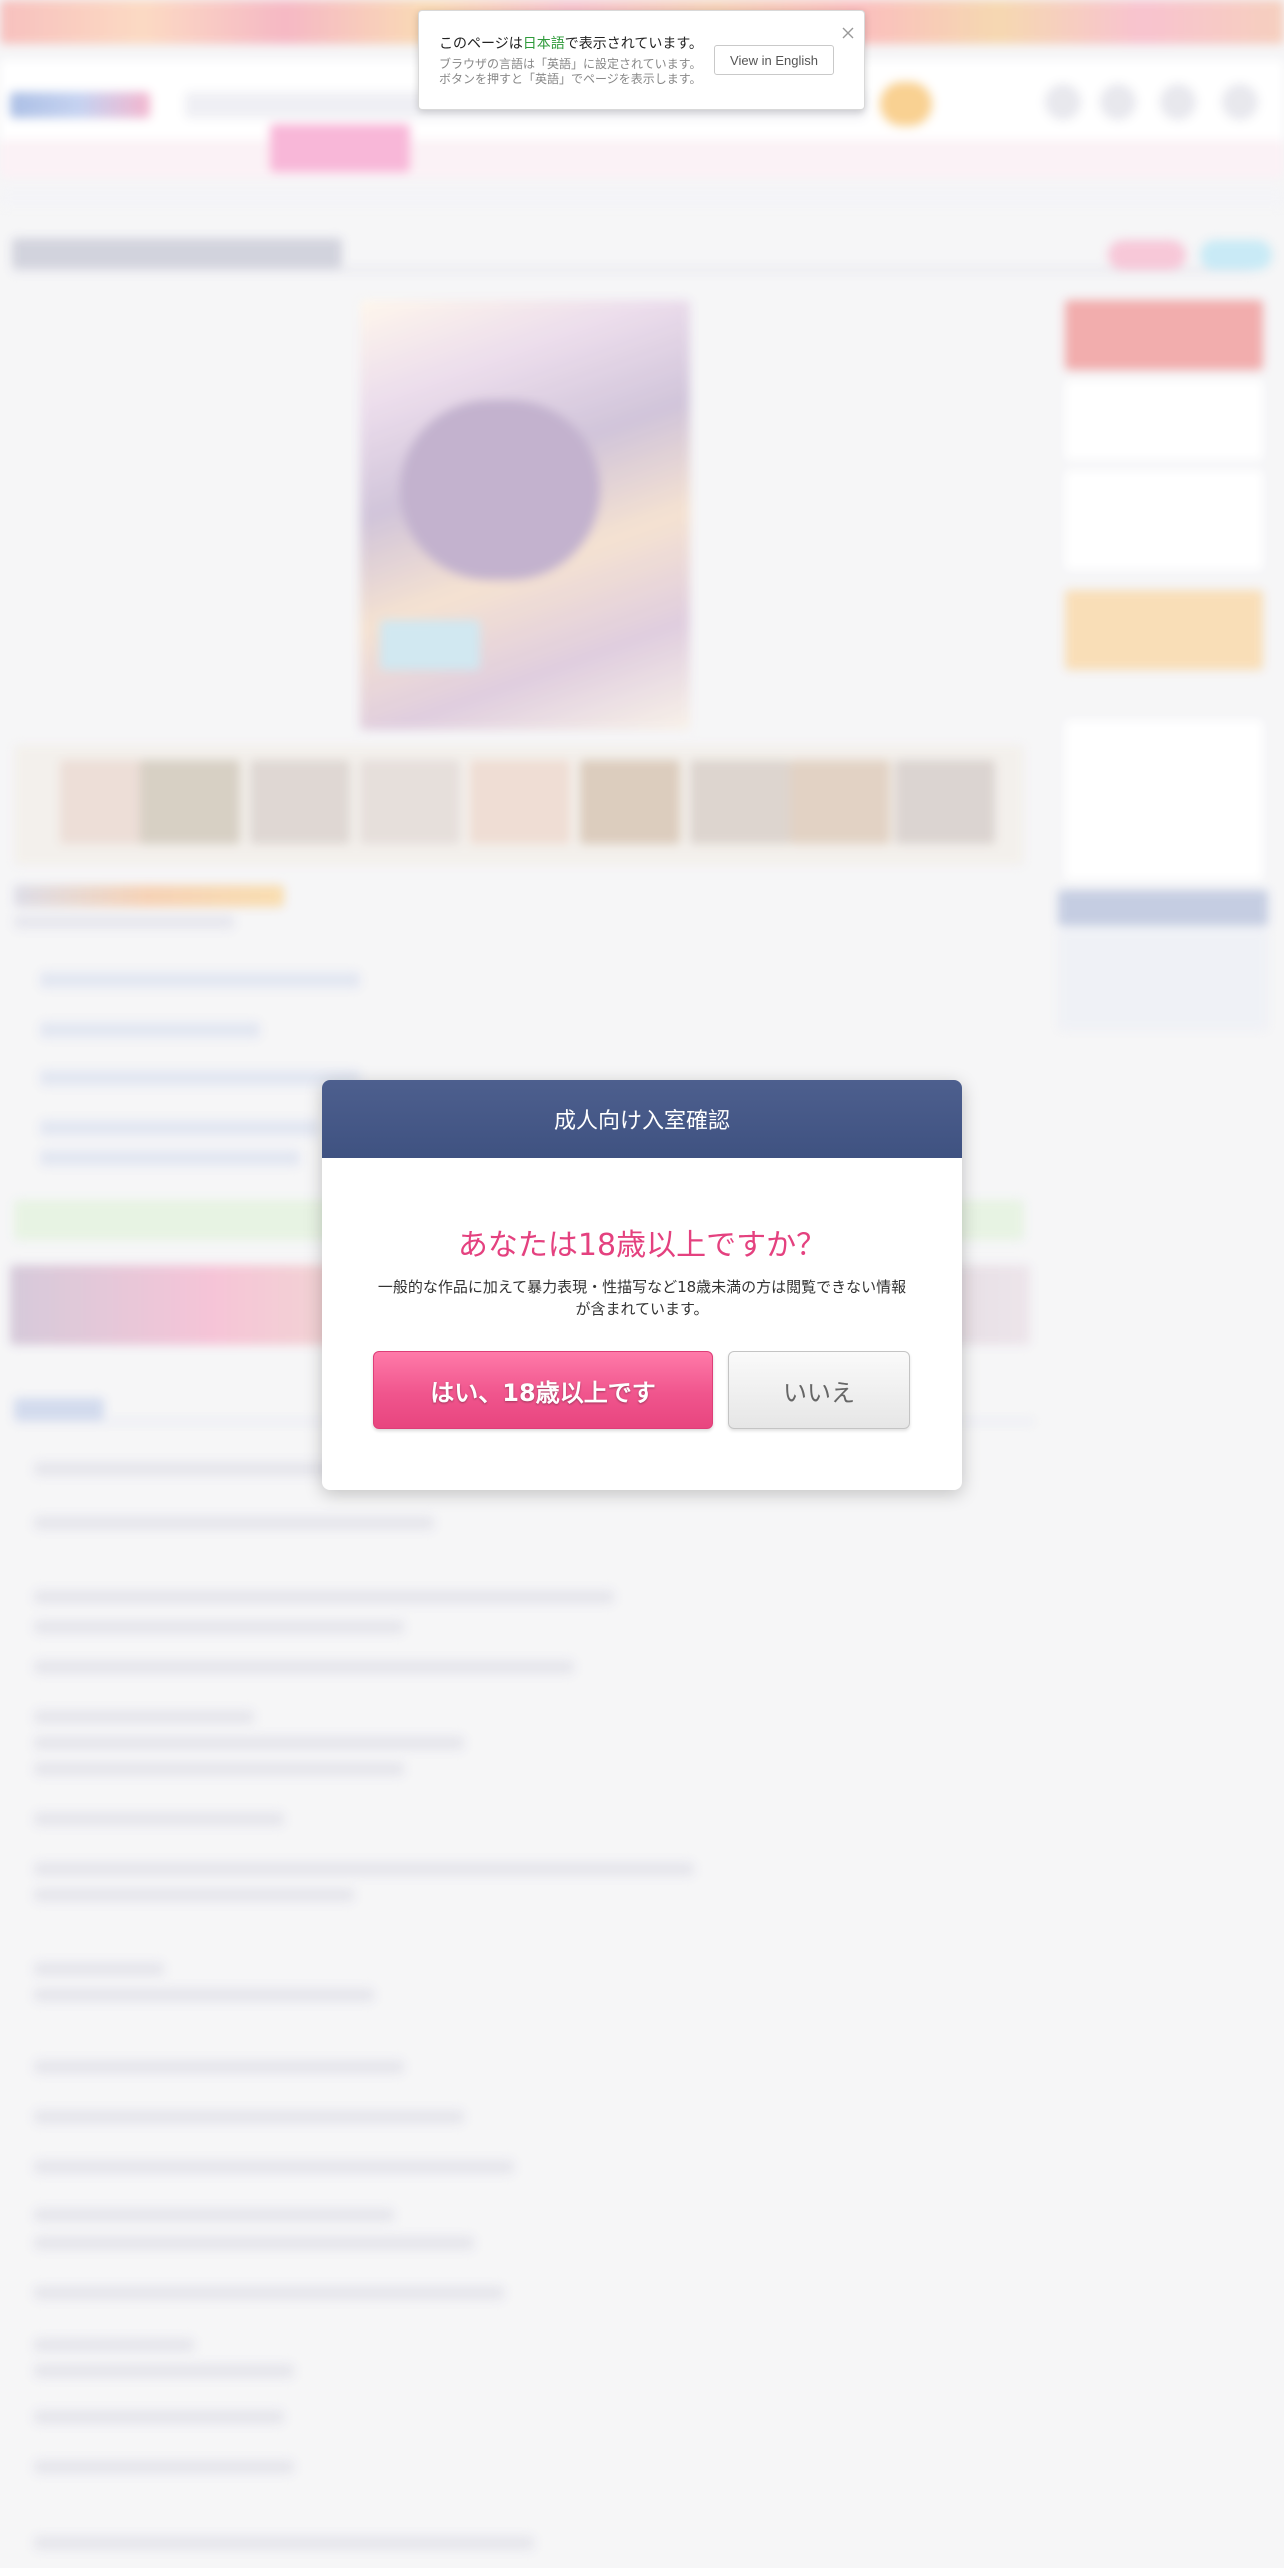 This screenshot has width=1284, height=2568. What do you see at coordinates (848, 33) in the screenshot?
I see `close-icon` at bounding box center [848, 33].